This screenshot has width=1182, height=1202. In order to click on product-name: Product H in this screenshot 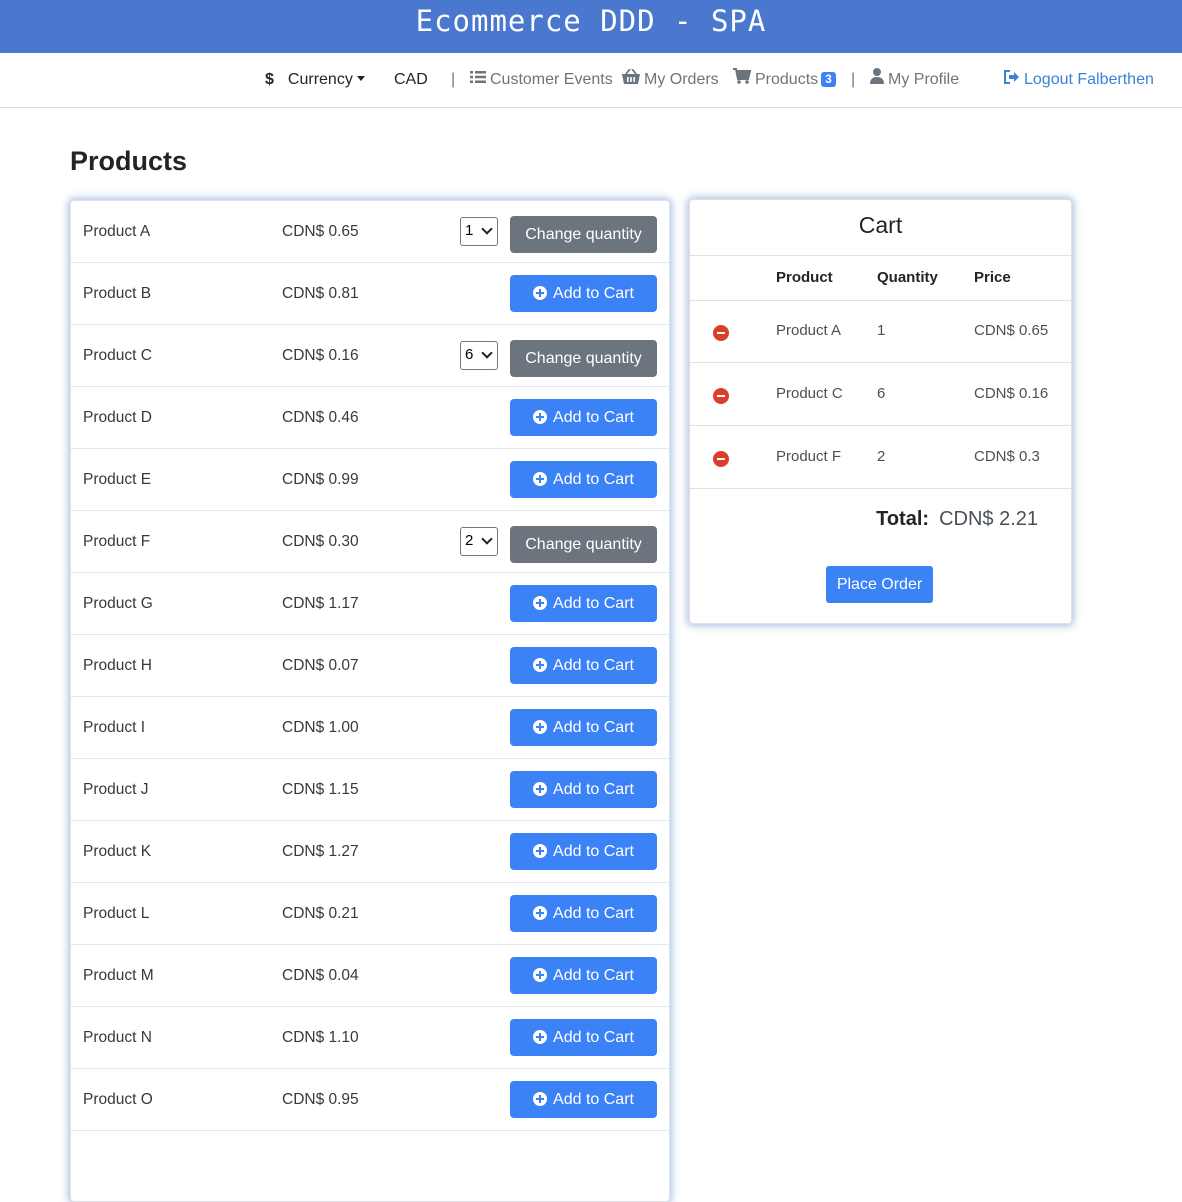, I will do `click(117, 665)`.